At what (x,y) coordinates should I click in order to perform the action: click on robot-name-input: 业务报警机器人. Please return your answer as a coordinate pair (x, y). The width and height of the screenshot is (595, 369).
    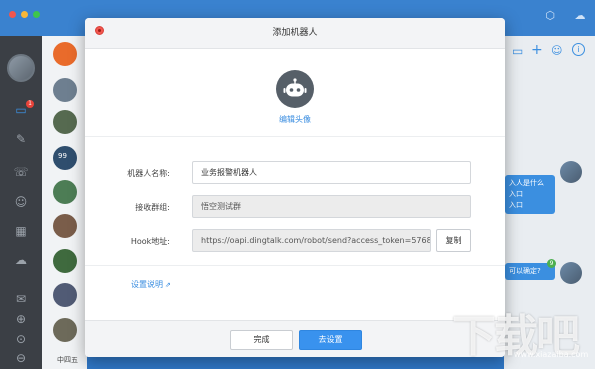
    Looking at the image, I should click on (331, 172).